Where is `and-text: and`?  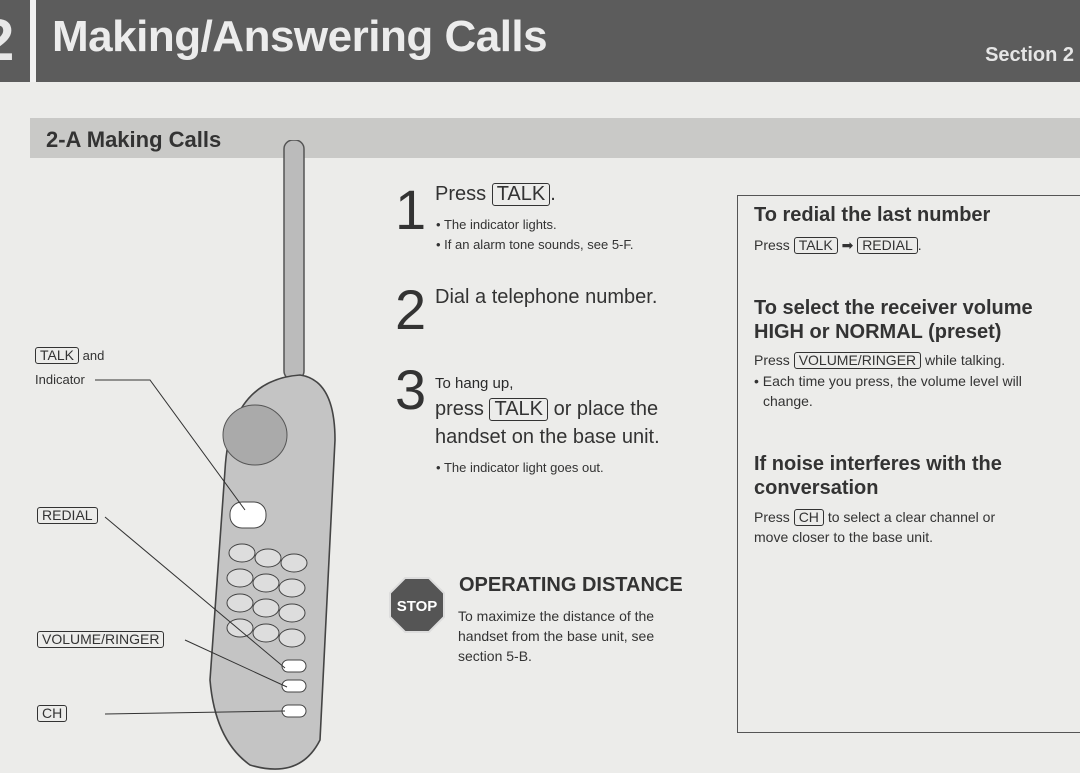
and-text: and is located at coordinates (93, 355).